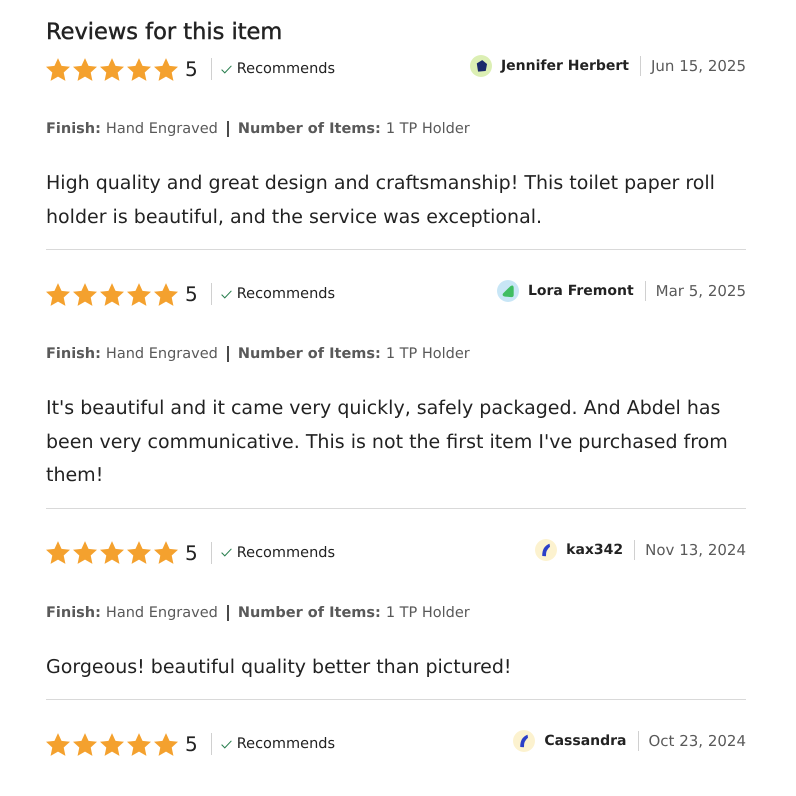 This screenshot has height=796, width=796. Describe the element at coordinates (595, 550) in the screenshot. I see `reviewer-name: kax342` at that location.